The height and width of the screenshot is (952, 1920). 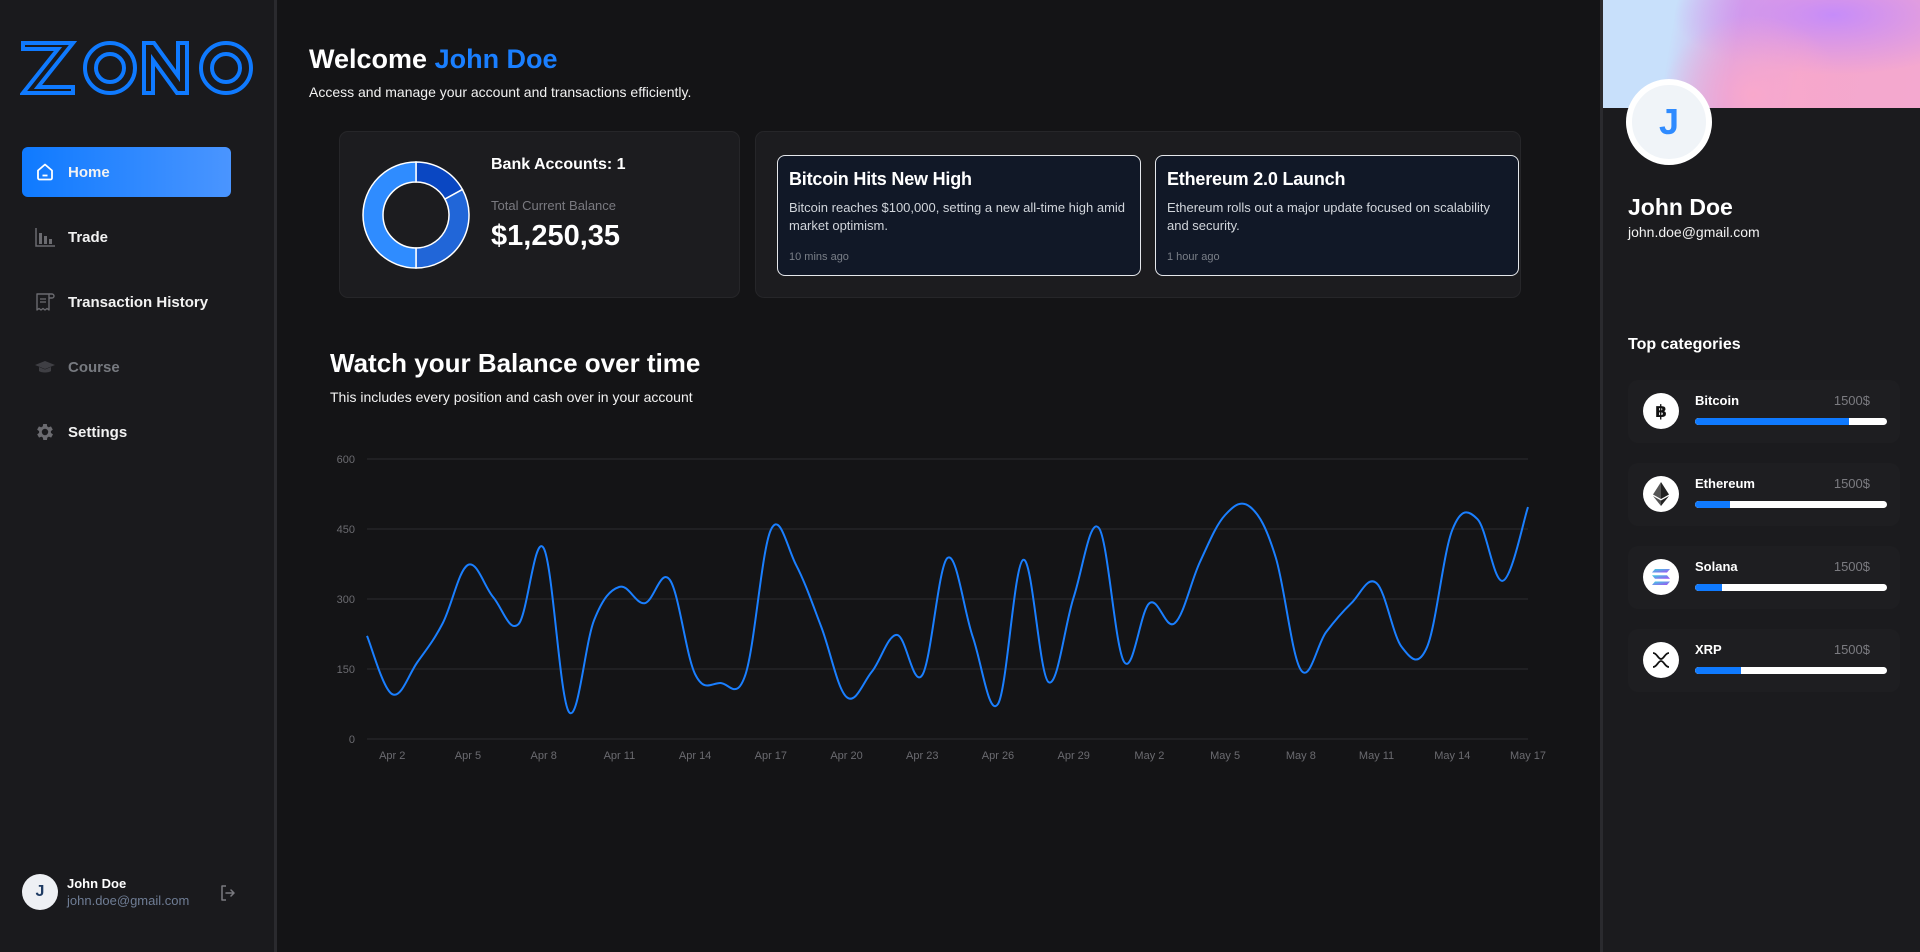 What do you see at coordinates (139, 892) in the screenshot?
I see `sidebar-user: J John Doe john.doe@gmail.com` at bounding box center [139, 892].